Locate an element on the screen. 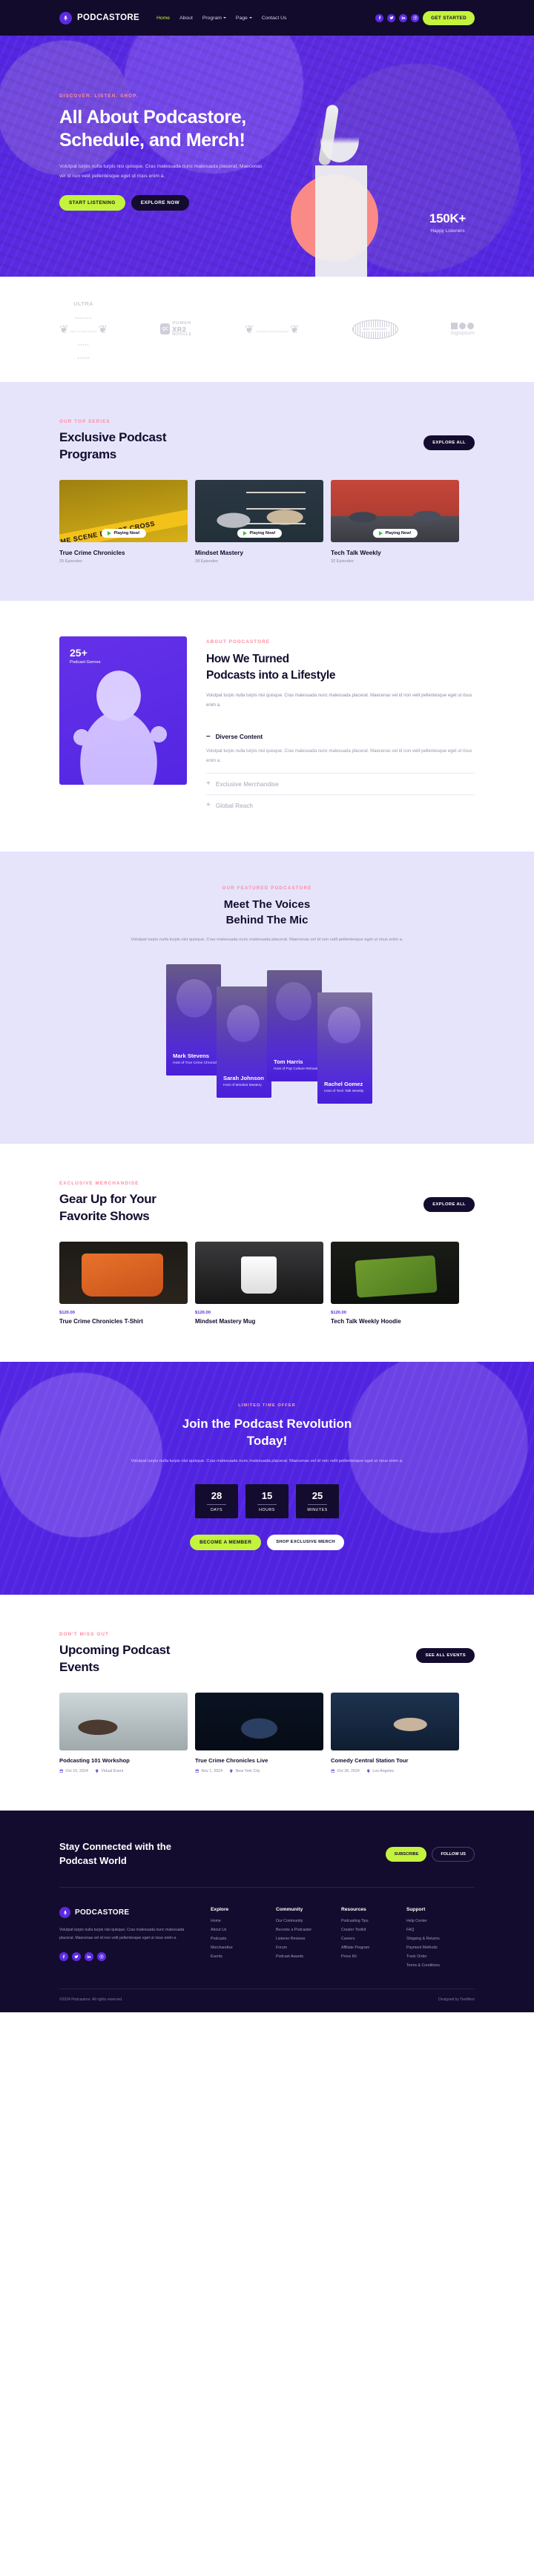 This screenshot has height=2576, width=534. nav-item-home: Home is located at coordinates (163, 19).